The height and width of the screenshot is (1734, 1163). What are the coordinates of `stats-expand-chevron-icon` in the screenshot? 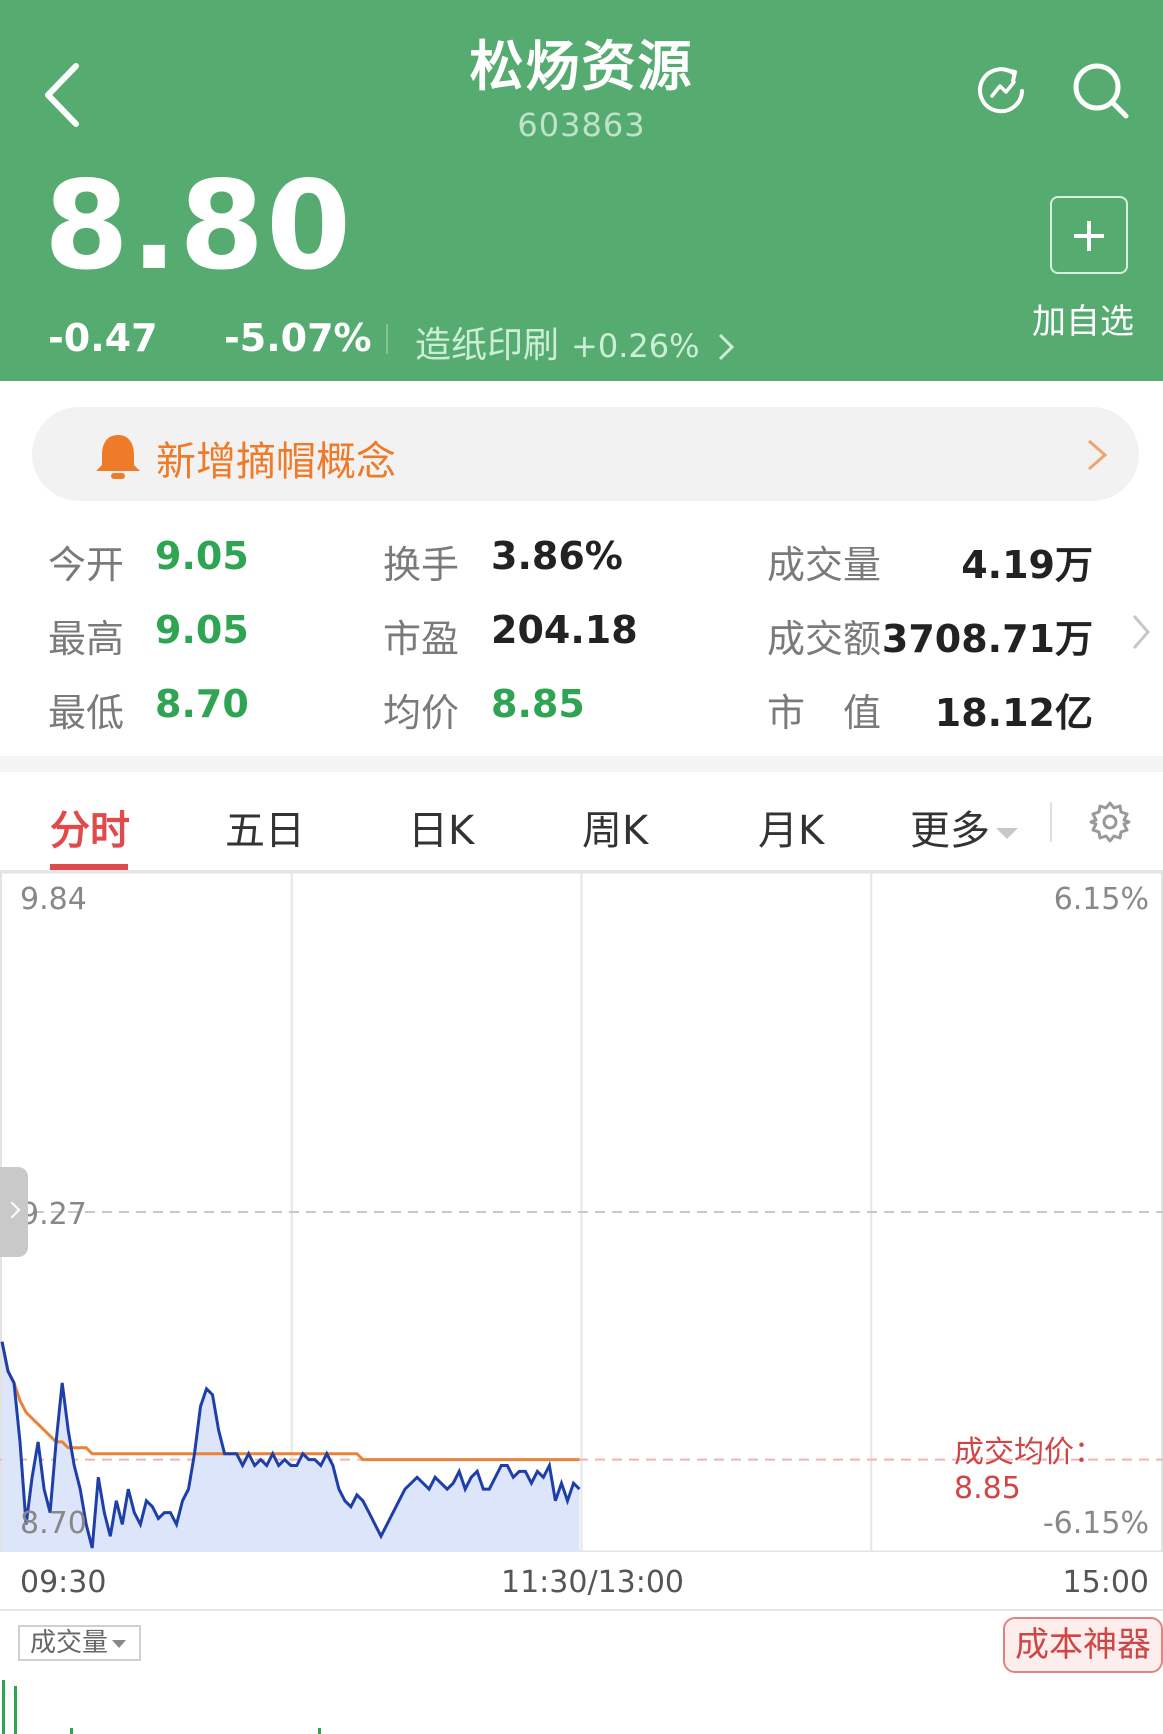 It's located at (1141, 632).